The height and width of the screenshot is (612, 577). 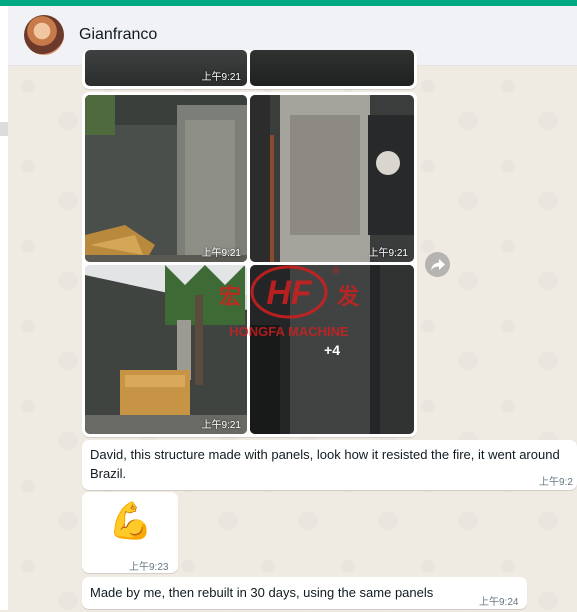 What do you see at coordinates (332, 68) in the screenshot?
I see `album-tile` at bounding box center [332, 68].